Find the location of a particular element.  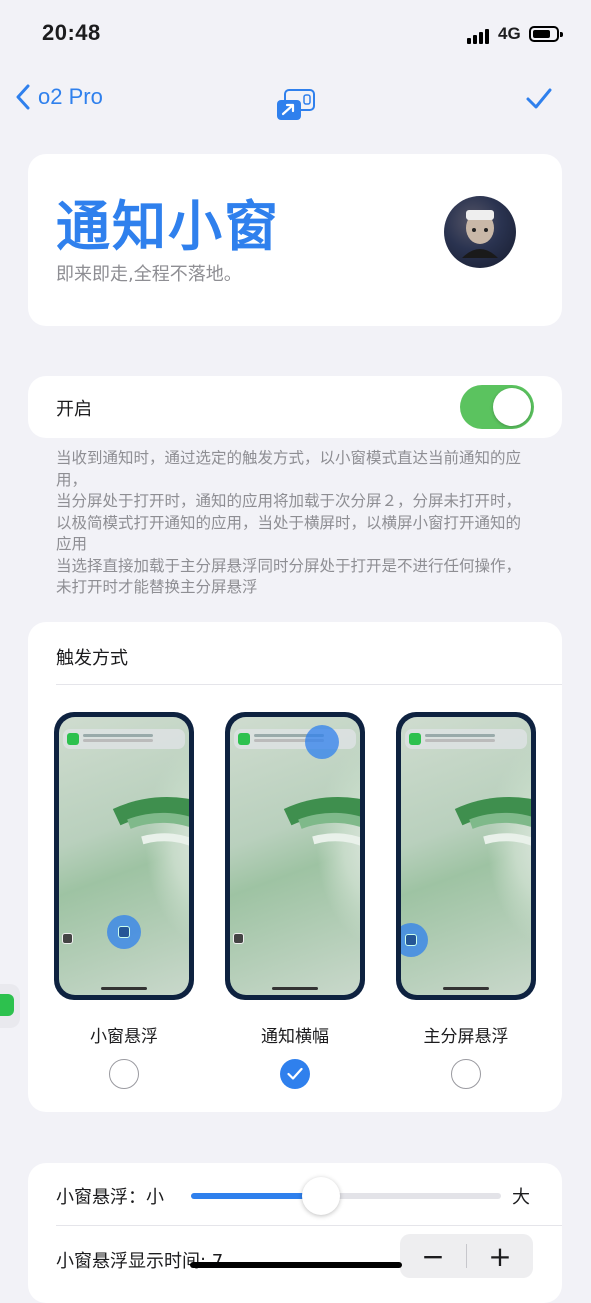

preview-main-split-floating is located at coordinates (466, 856).